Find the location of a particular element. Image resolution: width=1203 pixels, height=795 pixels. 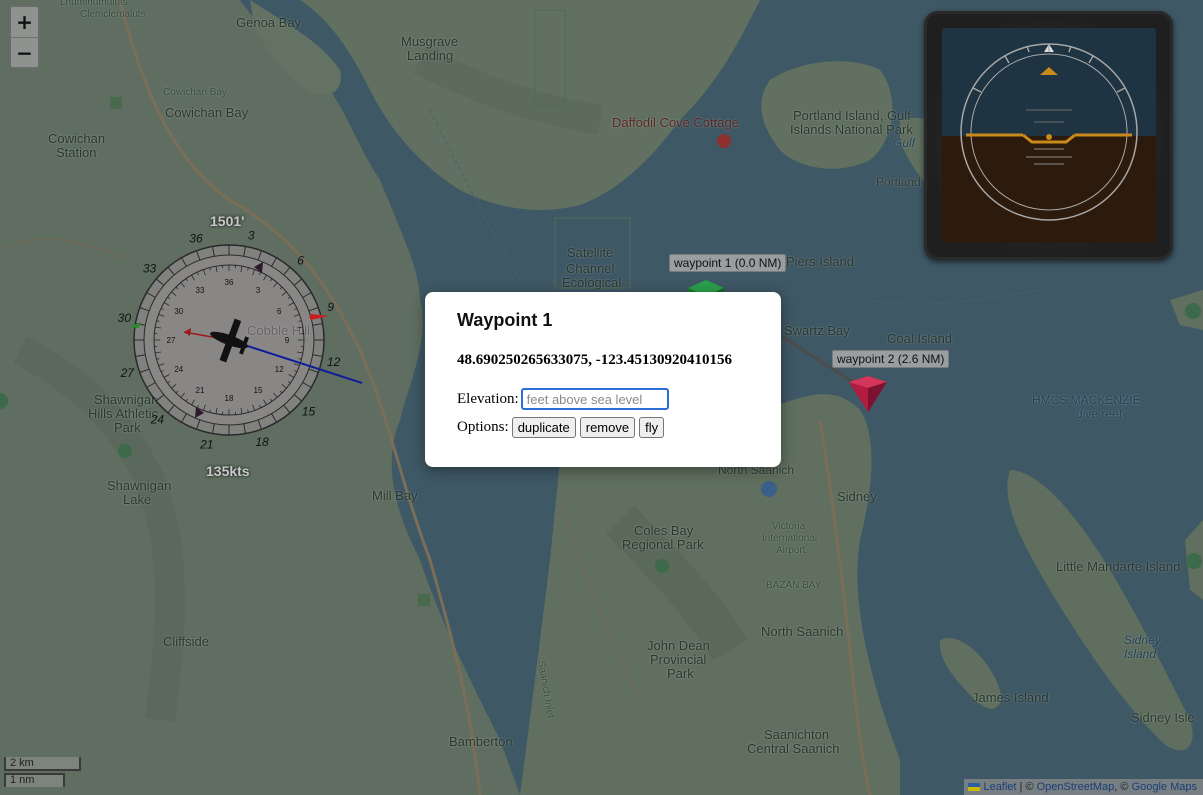

waypoint-2-label: waypoint 2 (2.6 NM) is located at coordinates (891, 359).